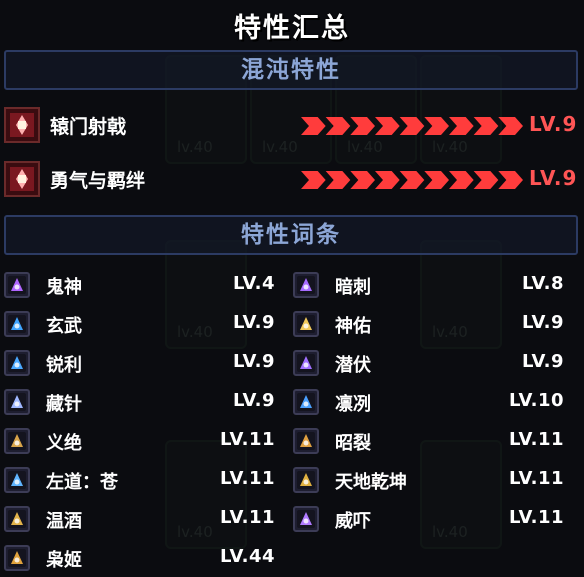 Image resolution: width=584 pixels, height=577 pixels. What do you see at coordinates (17, 558) in the screenshot?
I see `owl-lady-icon` at bounding box center [17, 558].